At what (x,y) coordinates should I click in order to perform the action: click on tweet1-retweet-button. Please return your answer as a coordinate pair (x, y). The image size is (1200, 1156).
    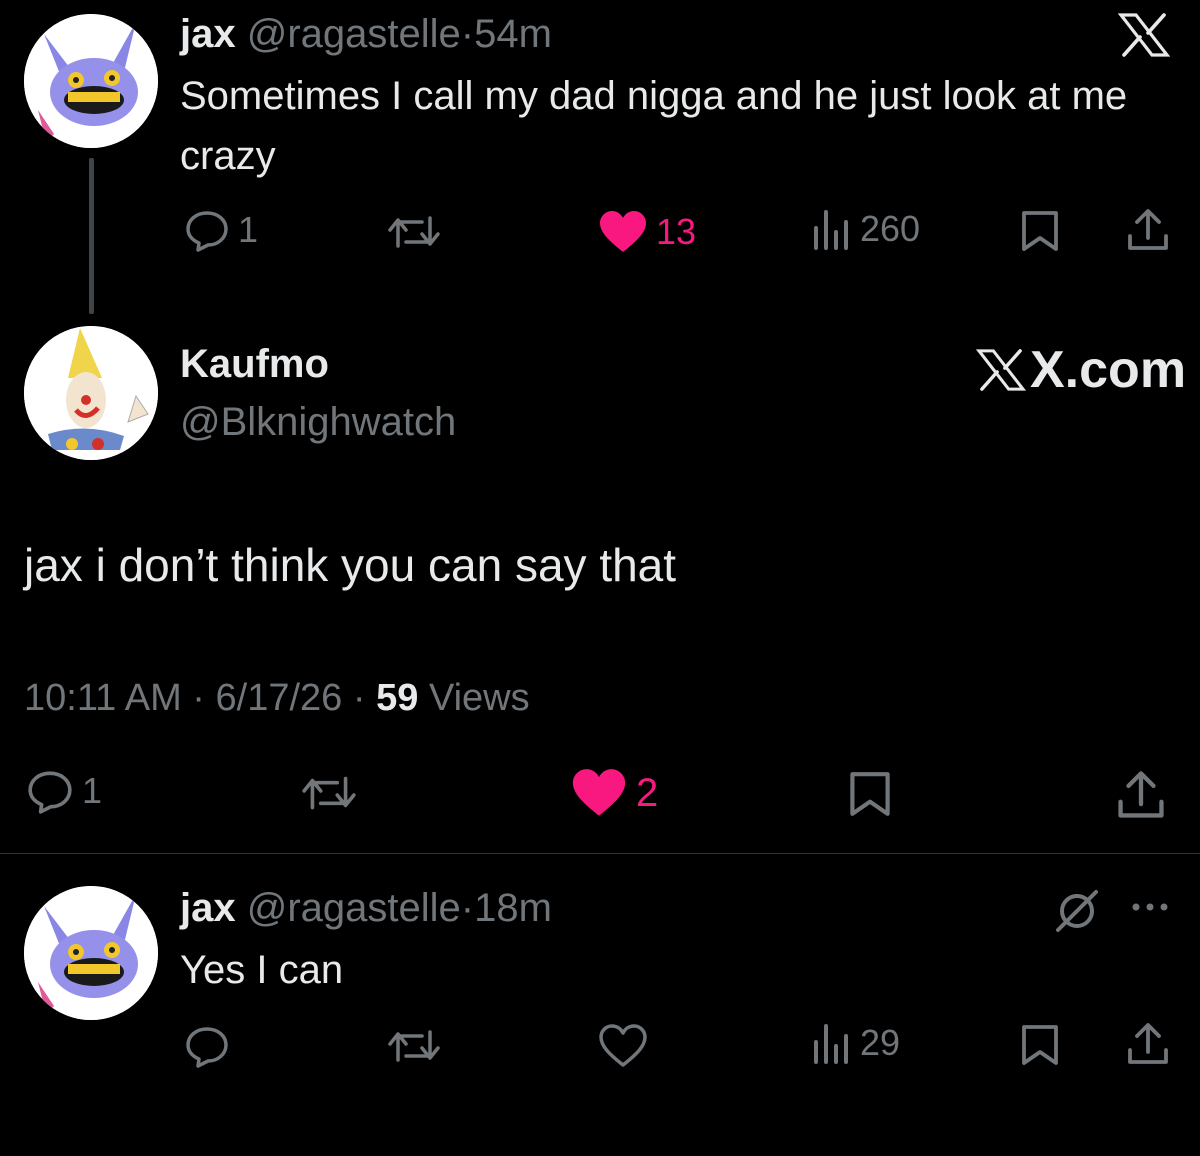
    Looking at the image, I should click on (414, 232).